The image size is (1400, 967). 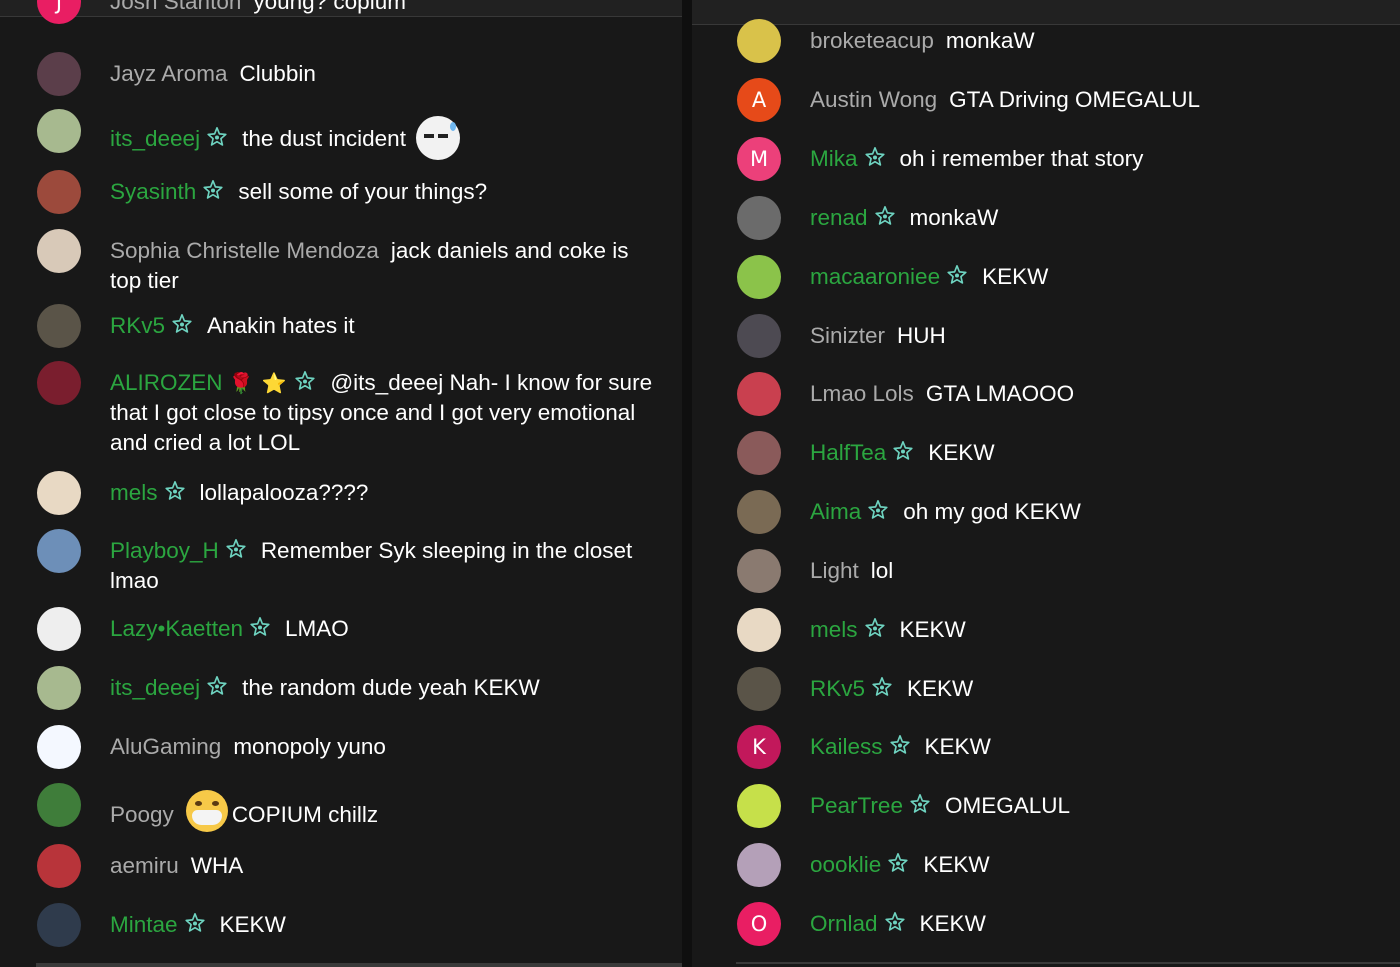 What do you see at coordinates (845, 864) in the screenshot?
I see `author-name: oooklie` at bounding box center [845, 864].